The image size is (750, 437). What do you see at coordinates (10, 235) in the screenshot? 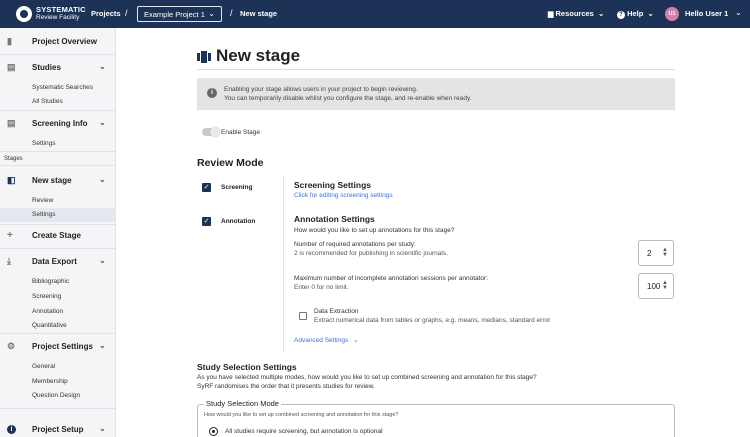
I see `plus-icon: +` at bounding box center [10, 235].